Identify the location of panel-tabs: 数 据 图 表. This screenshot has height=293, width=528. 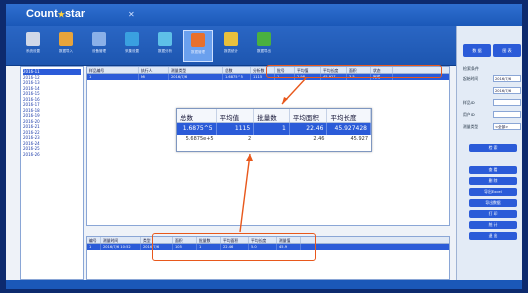
(489, 51).